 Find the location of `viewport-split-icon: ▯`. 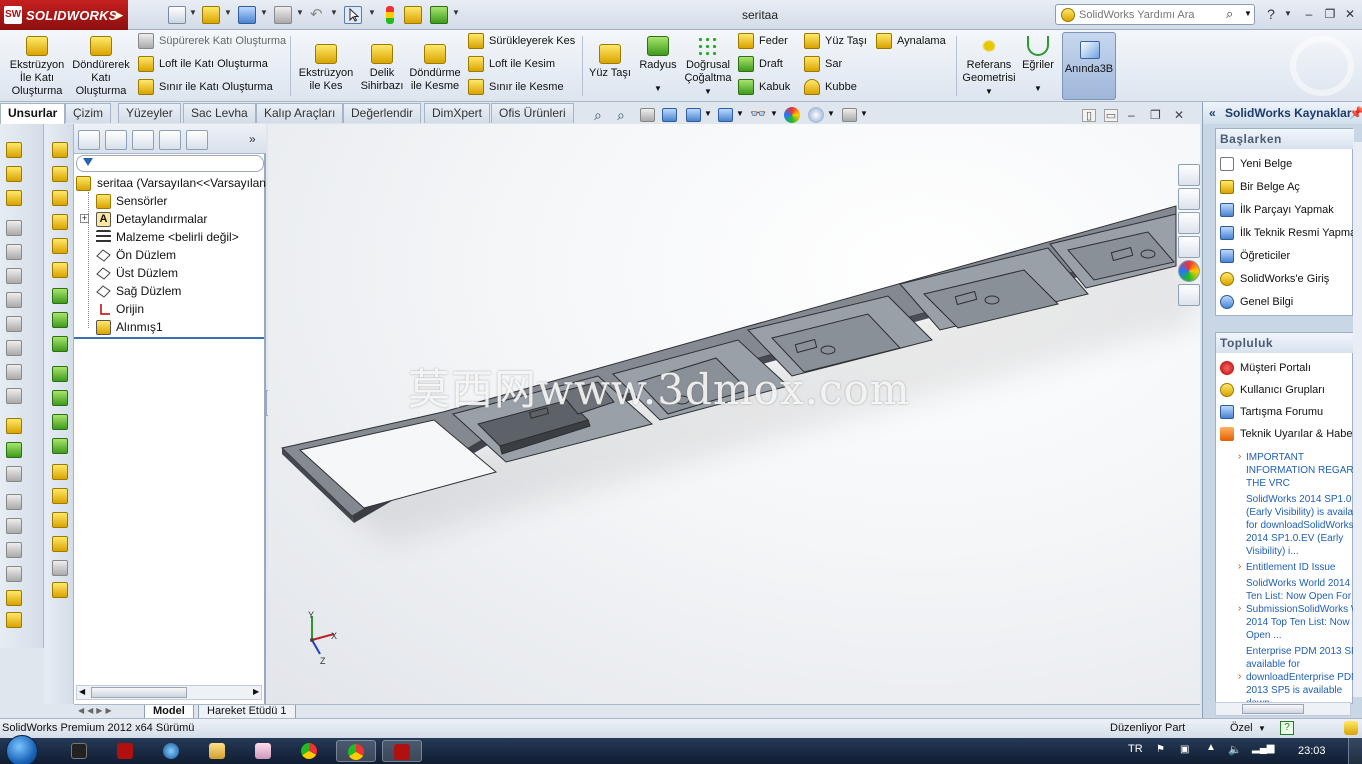

viewport-split-icon: ▯ is located at coordinates (1089, 115).